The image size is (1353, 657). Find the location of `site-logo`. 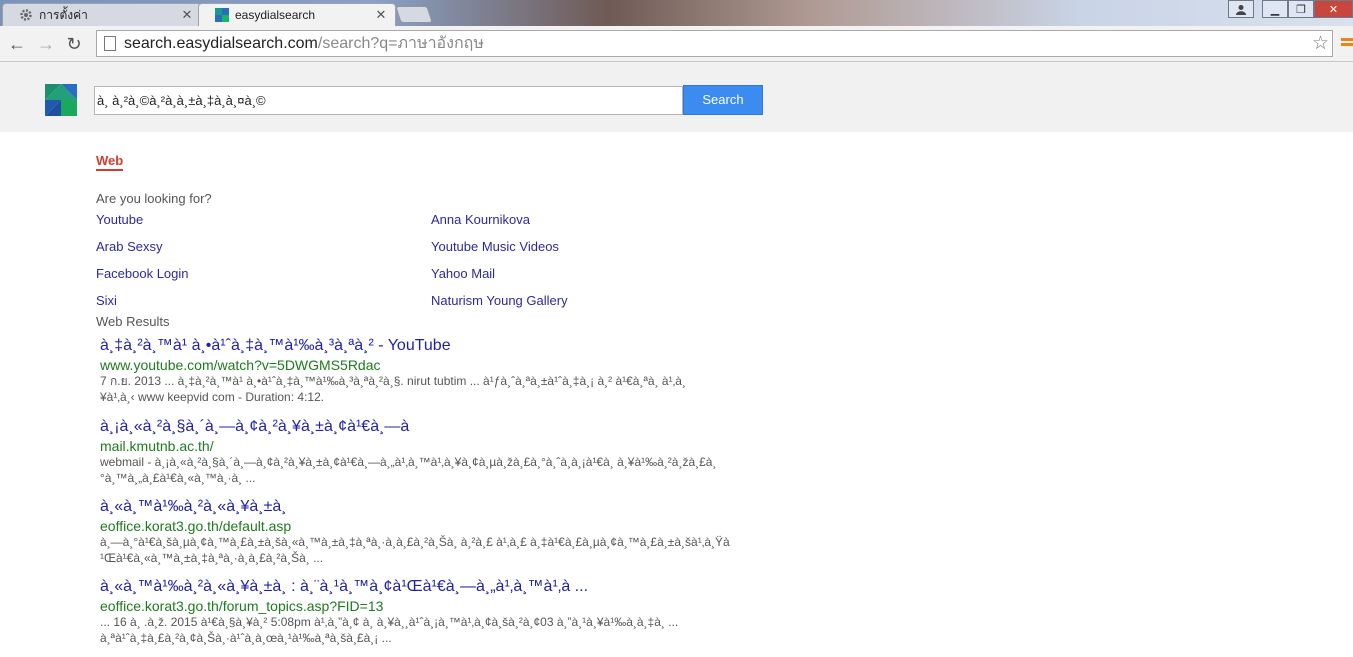

site-logo is located at coordinates (61, 100).